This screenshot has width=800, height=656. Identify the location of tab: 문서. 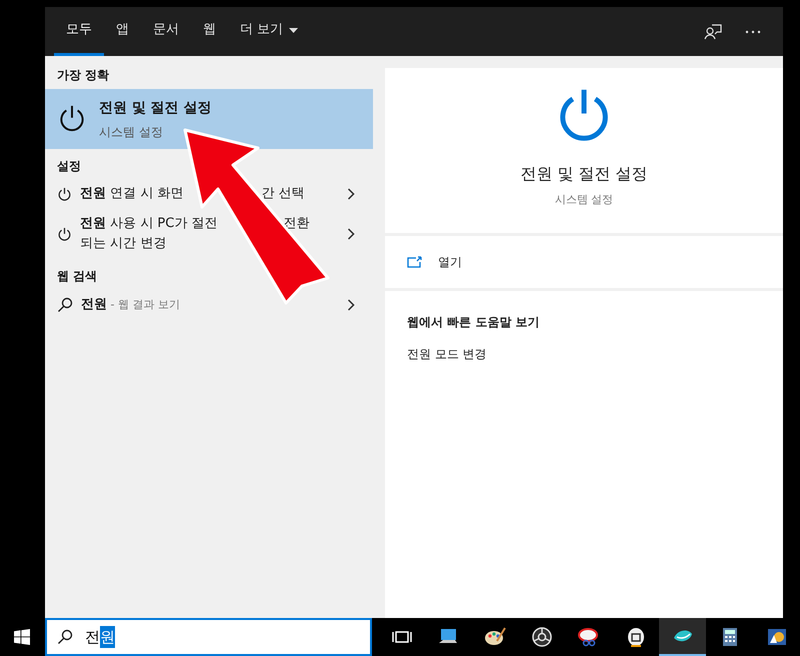
(166, 31).